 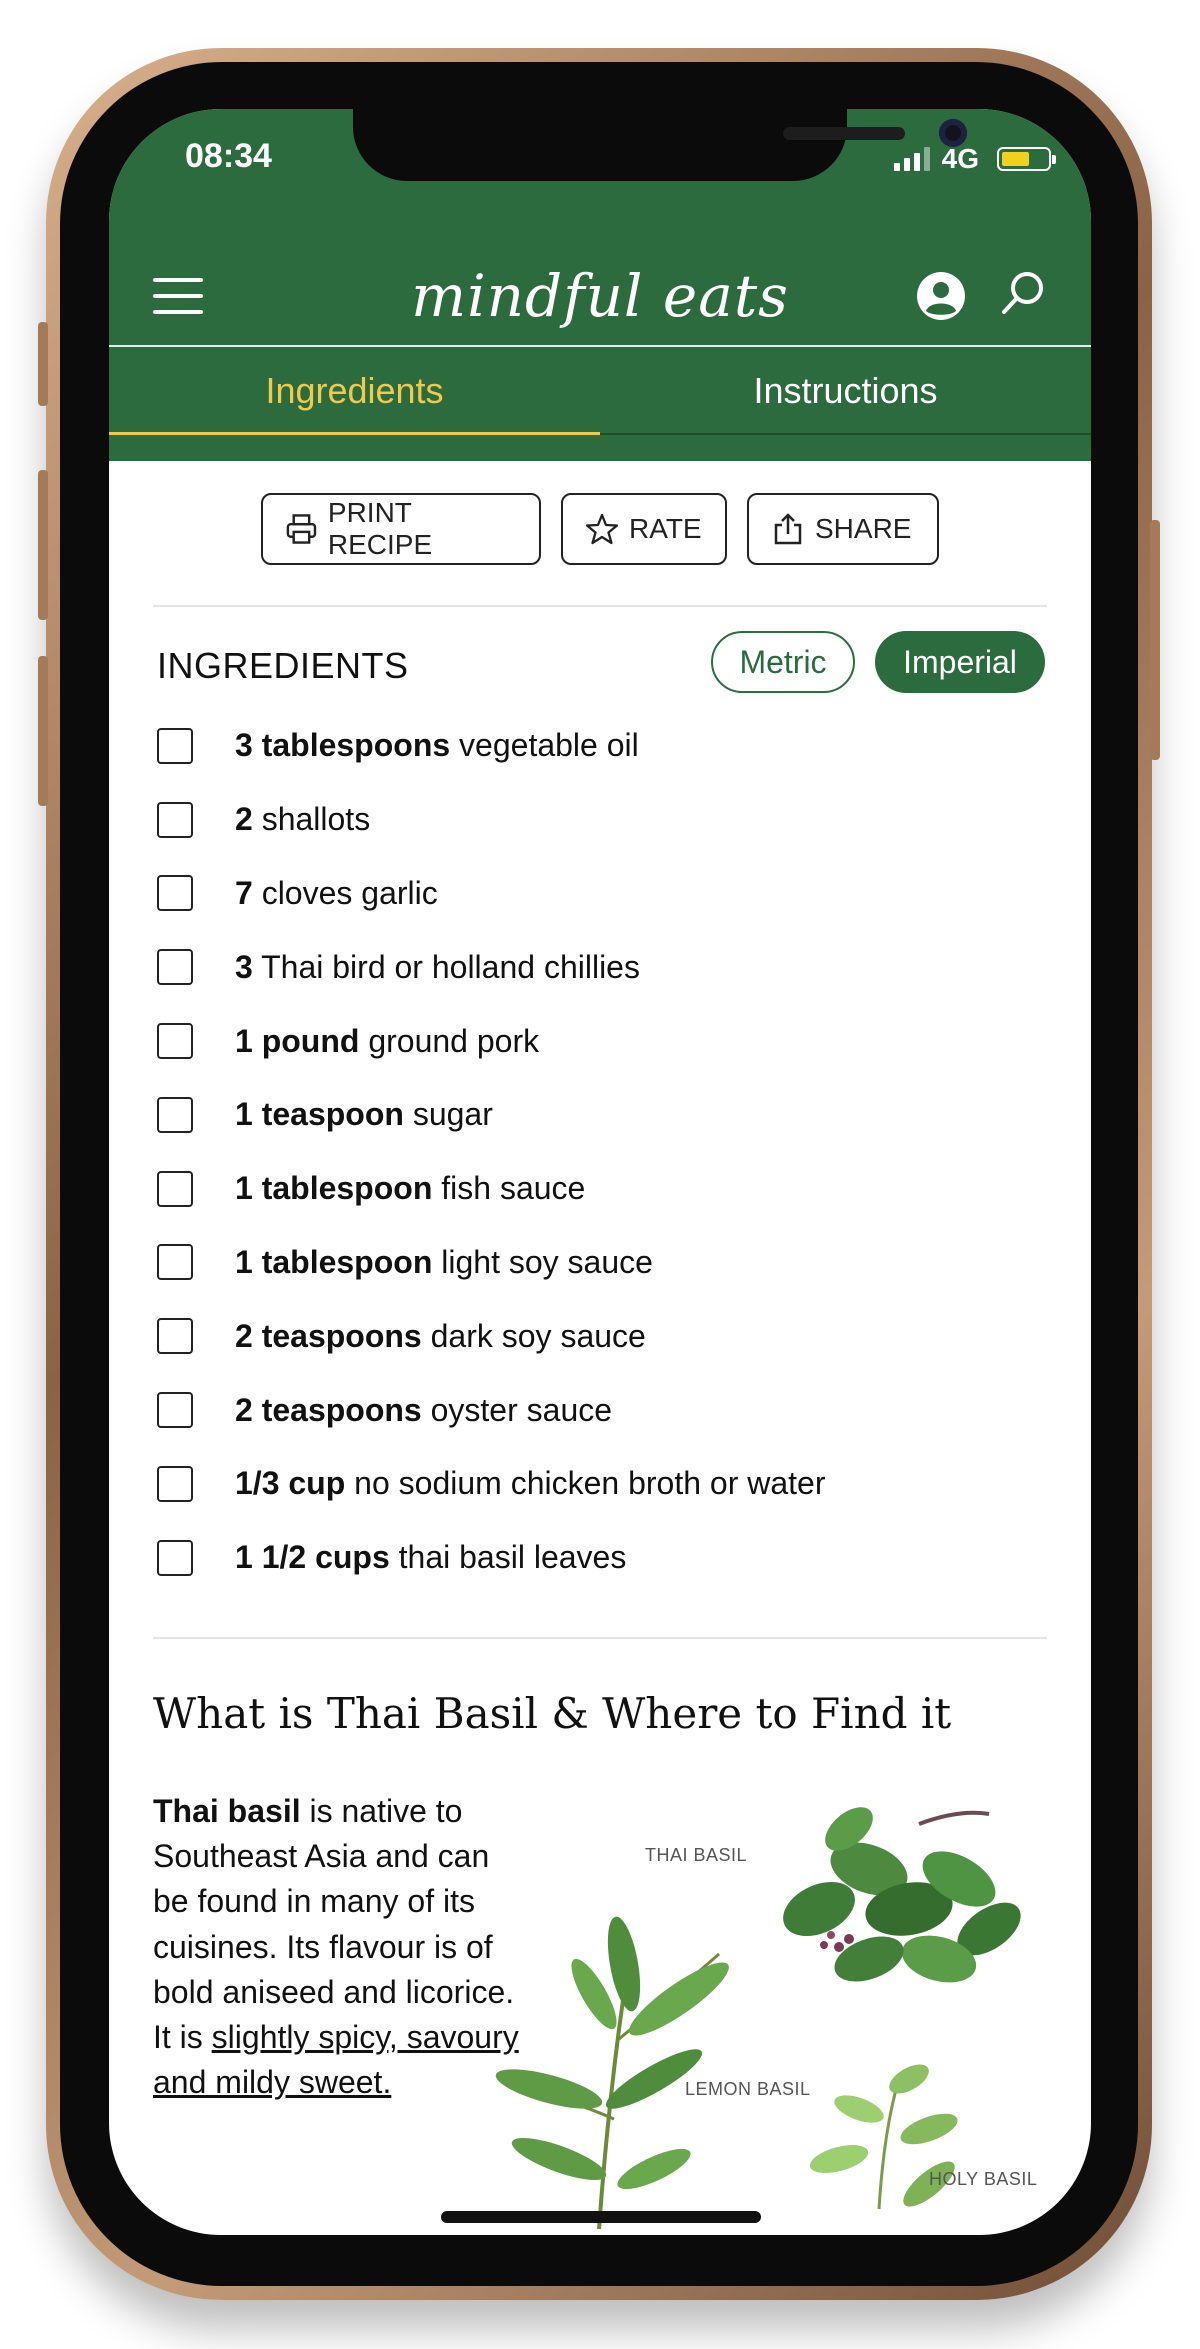 I want to click on ingredient-text: 2 teaspoons dark soy sauce, so click(x=440, y=1336).